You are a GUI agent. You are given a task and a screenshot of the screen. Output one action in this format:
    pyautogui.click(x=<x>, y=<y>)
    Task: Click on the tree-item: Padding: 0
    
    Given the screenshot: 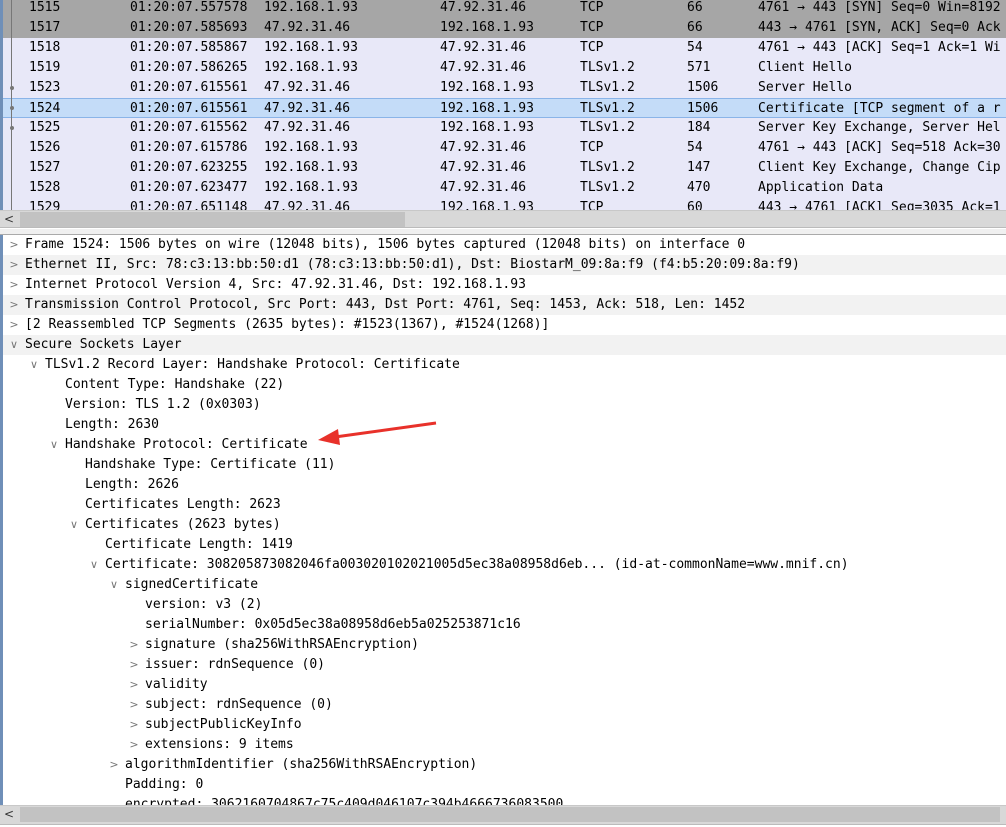 What is the action you would take?
    pyautogui.click(x=504, y=785)
    